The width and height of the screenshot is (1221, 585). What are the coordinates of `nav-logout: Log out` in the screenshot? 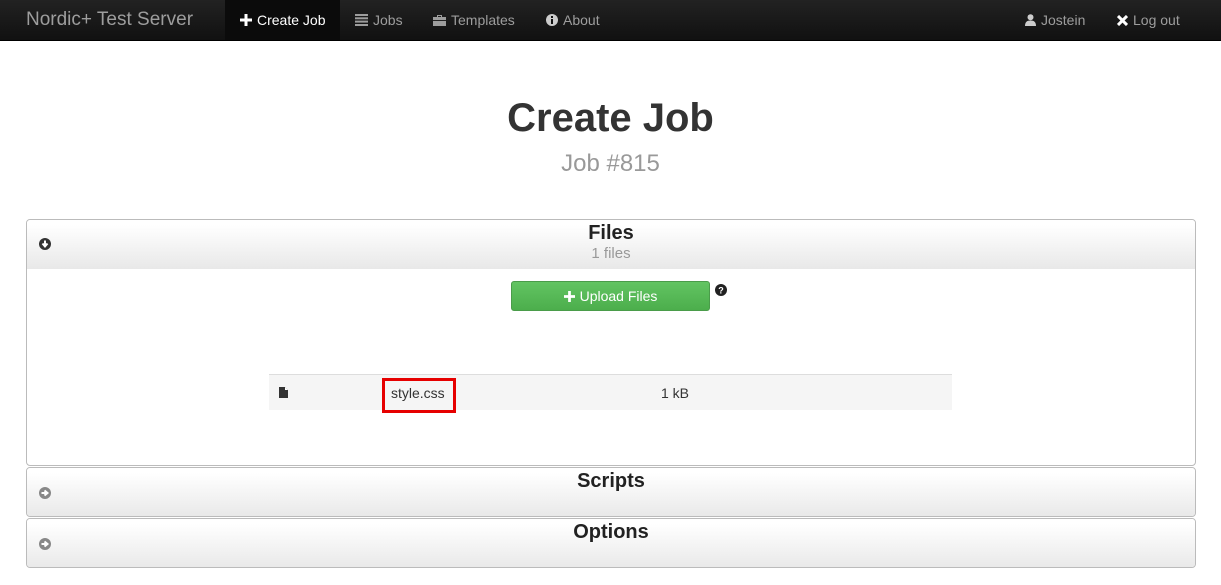 It's located at (1148, 20).